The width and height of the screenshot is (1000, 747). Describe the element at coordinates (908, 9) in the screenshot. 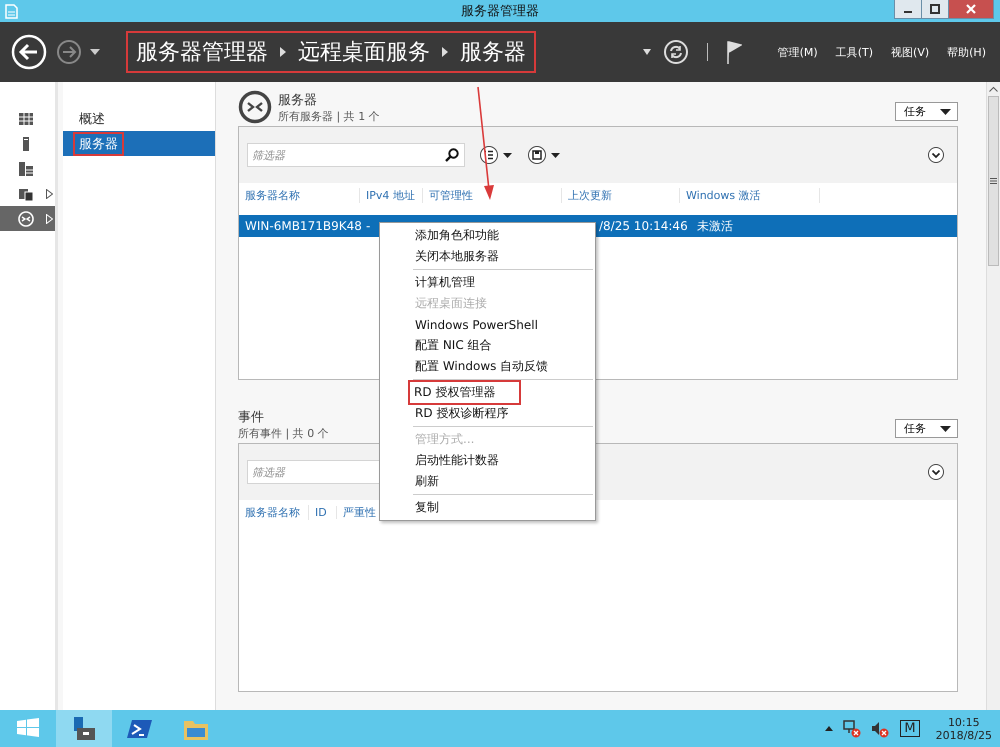

I see `minimize-icon` at that location.